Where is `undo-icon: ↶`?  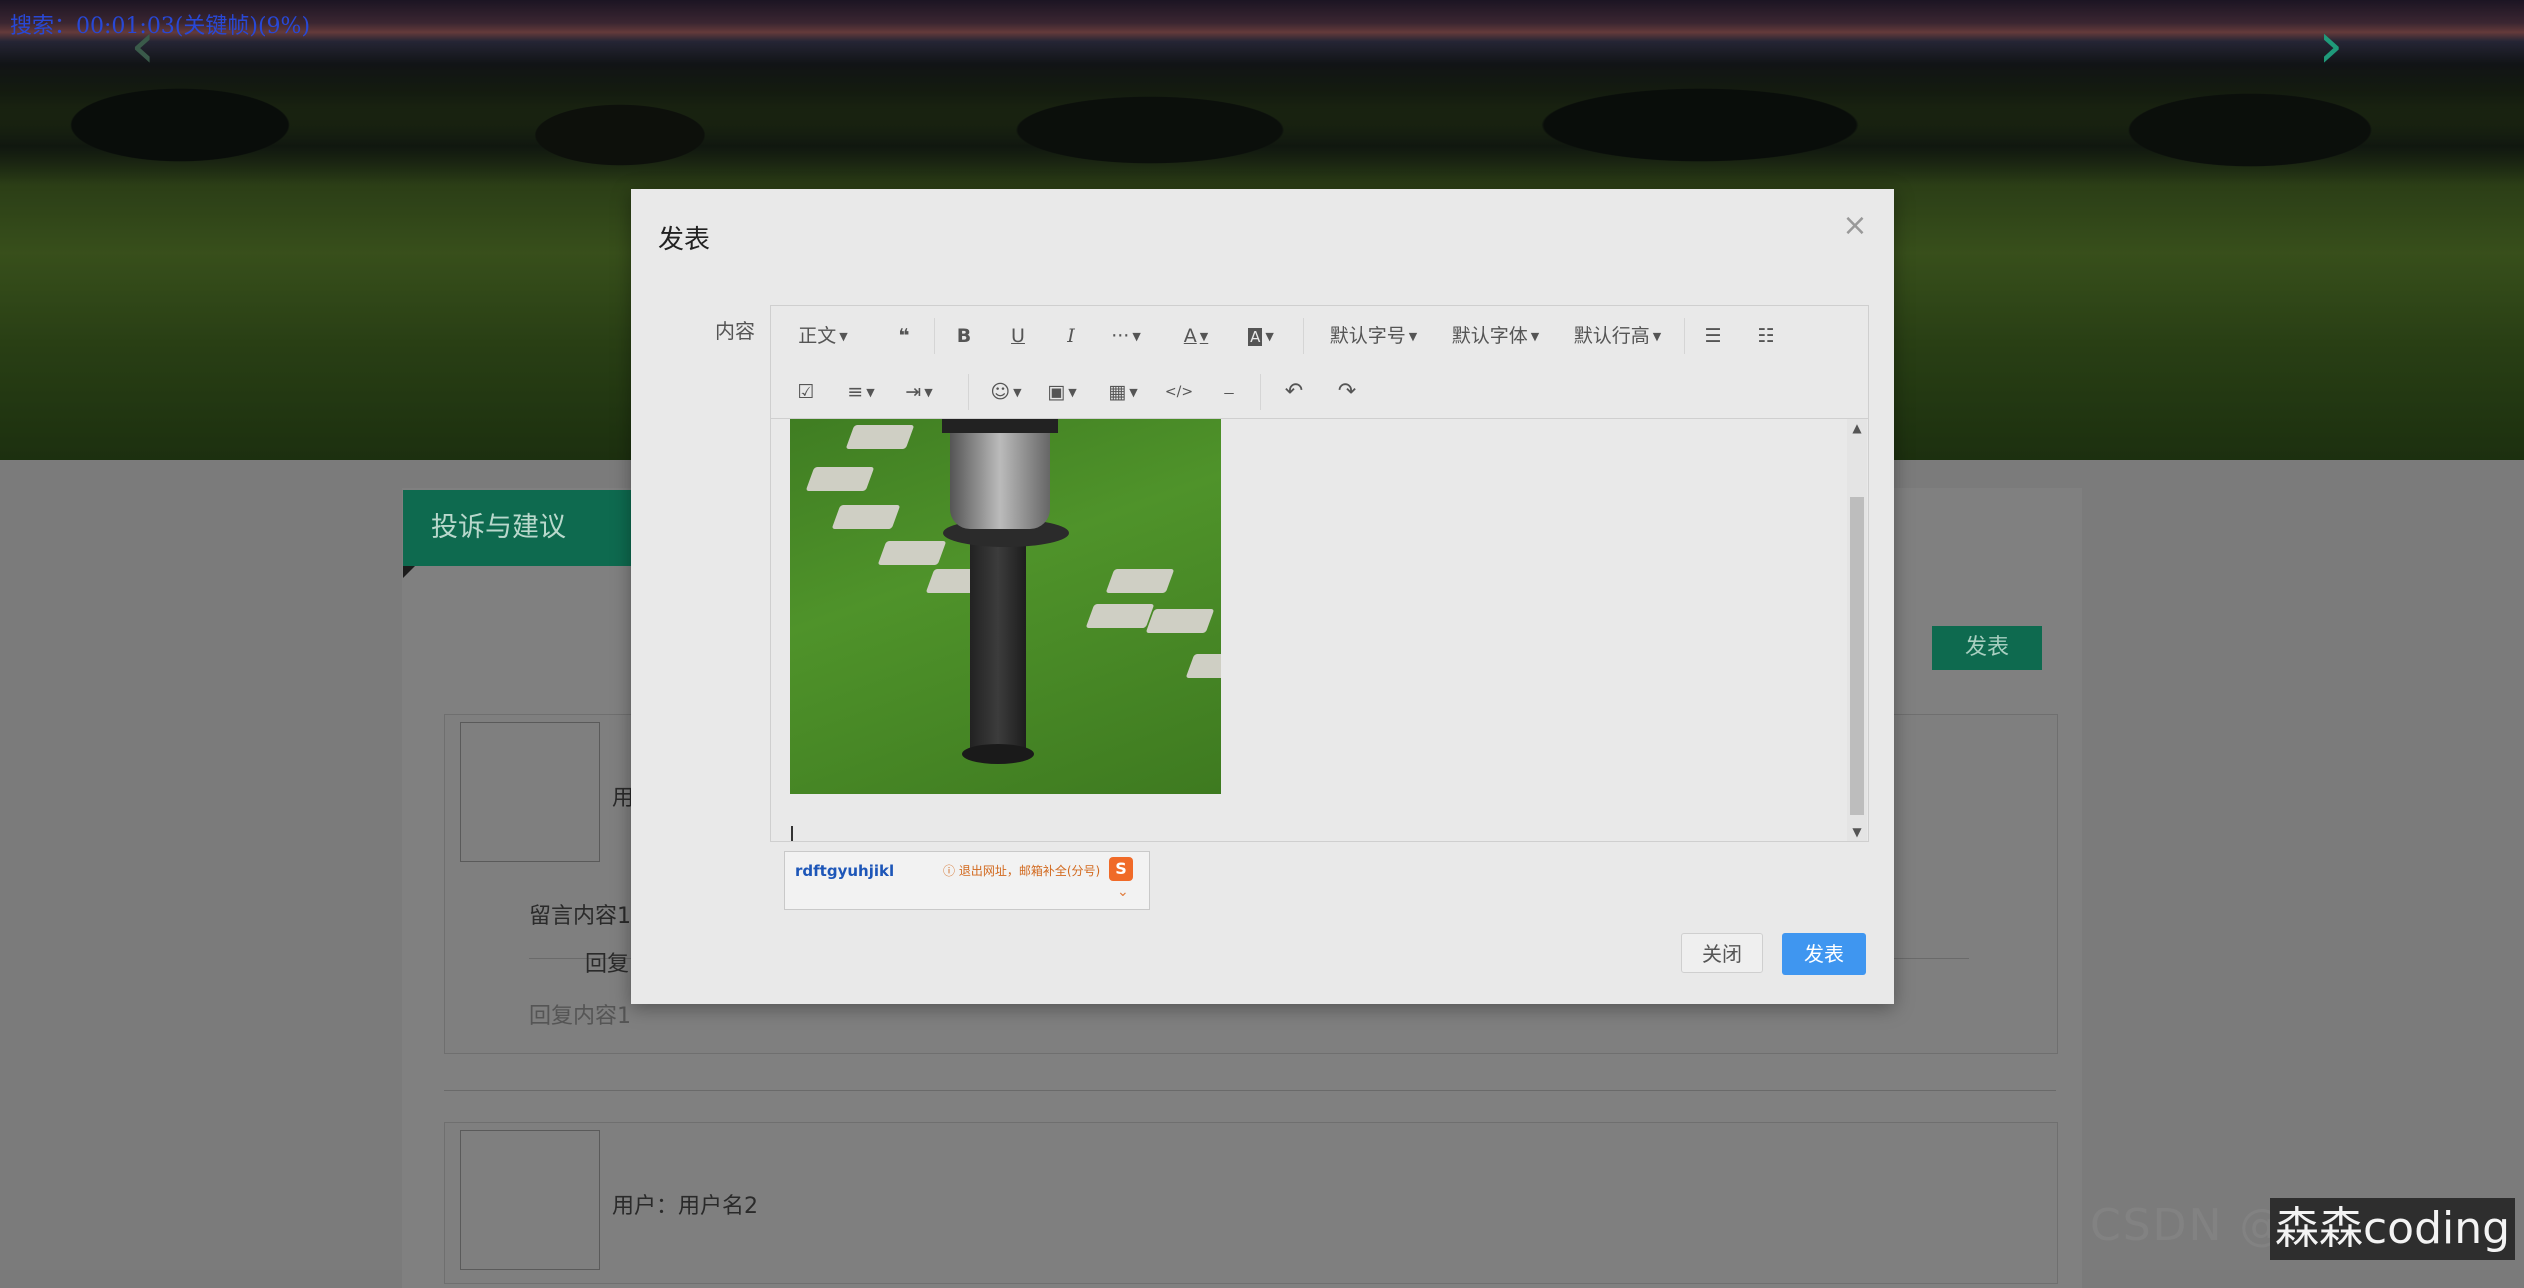 undo-icon: ↶ is located at coordinates (1294, 392).